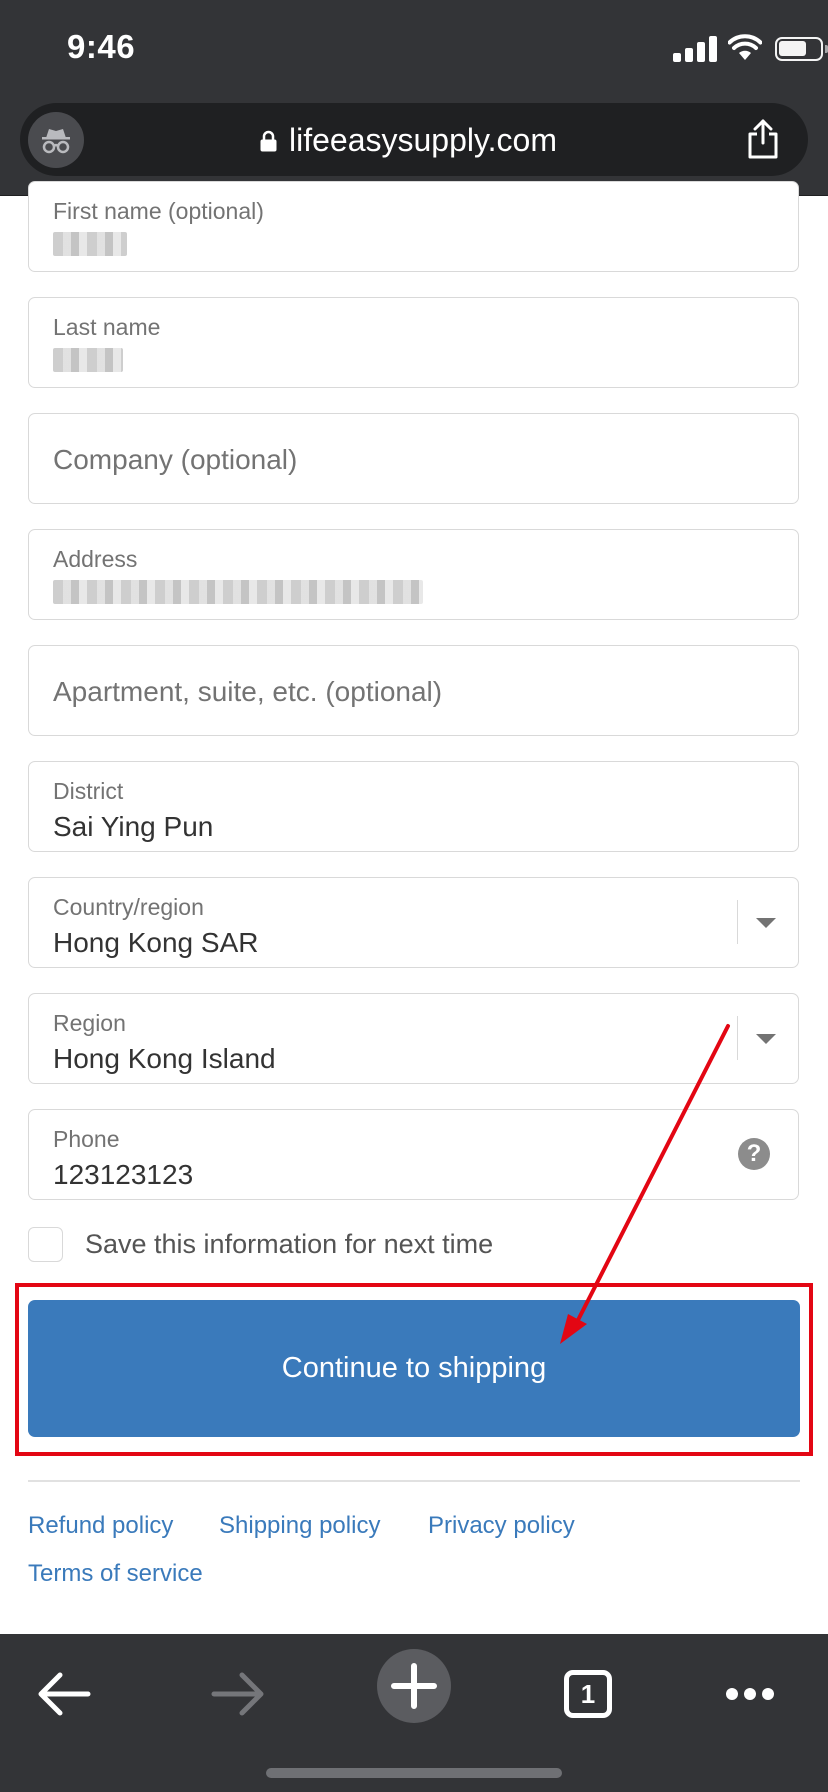 Image resolution: width=828 pixels, height=1792 pixels. What do you see at coordinates (238, 1694) in the screenshot?
I see `forward-arrow-icon` at bounding box center [238, 1694].